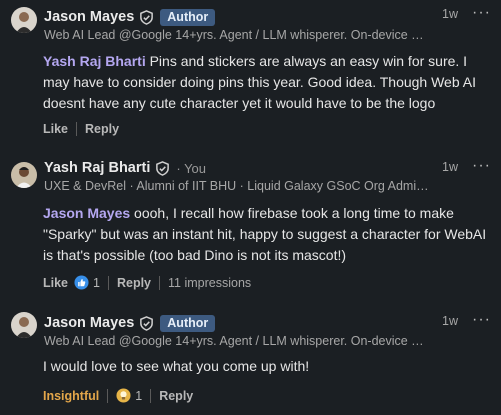  Describe the element at coordinates (94, 61) in the screenshot. I see `mention-link: Yash Raj Bharti` at that location.